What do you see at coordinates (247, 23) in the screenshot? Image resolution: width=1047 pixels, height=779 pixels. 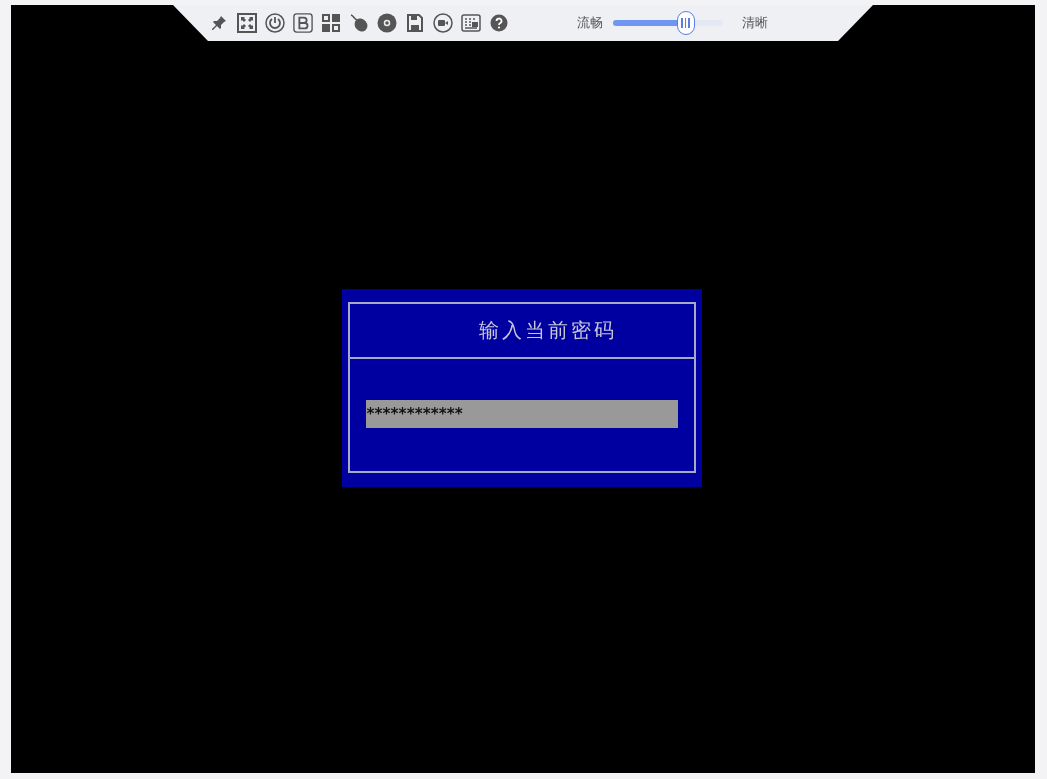 I see `fullscreen-icon` at bounding box center [247, 23].